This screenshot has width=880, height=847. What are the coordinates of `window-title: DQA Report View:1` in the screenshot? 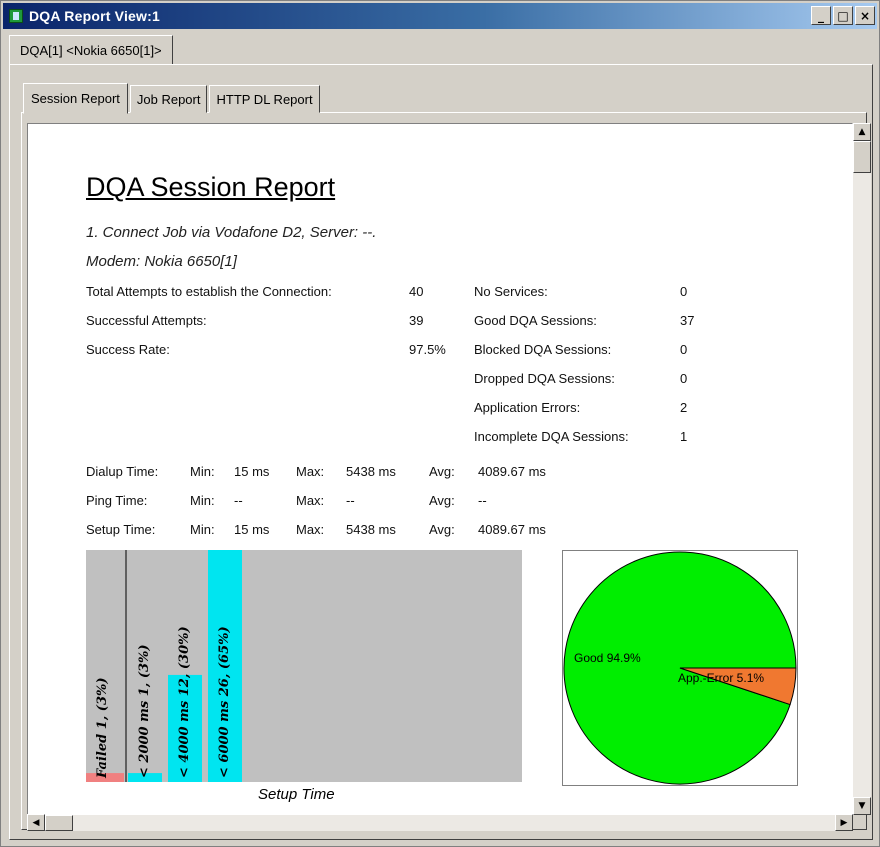 It's located at (94, 16).